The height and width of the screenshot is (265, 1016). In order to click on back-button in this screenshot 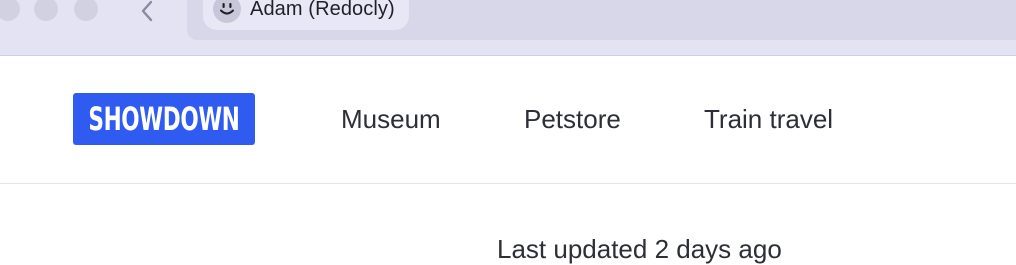, I will do `click(147, 12)`.